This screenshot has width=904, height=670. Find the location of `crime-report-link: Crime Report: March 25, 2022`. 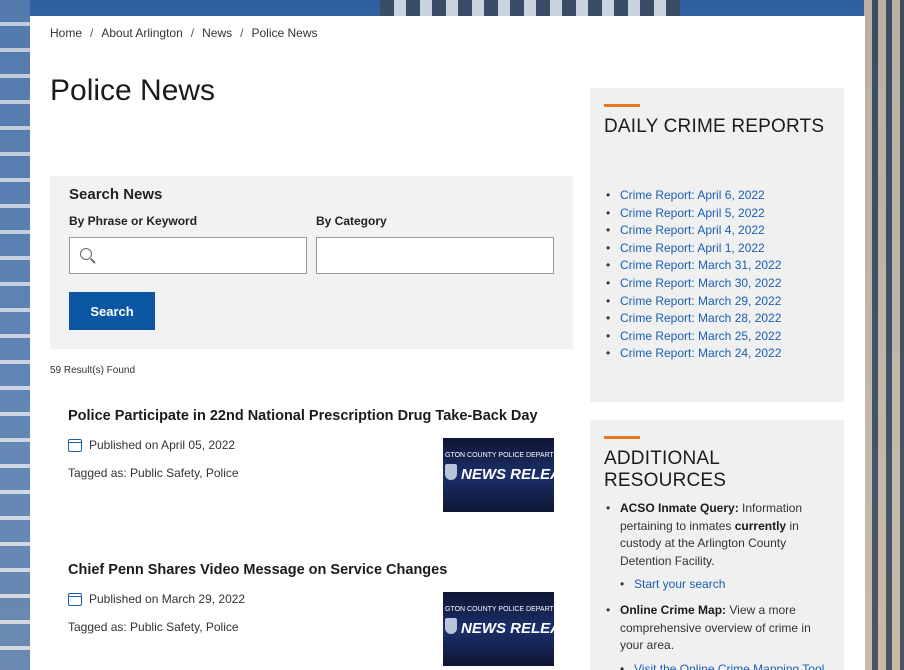

crime-report-link: Crime Report: March 25, 2022 is located at coordinates (692, 337).